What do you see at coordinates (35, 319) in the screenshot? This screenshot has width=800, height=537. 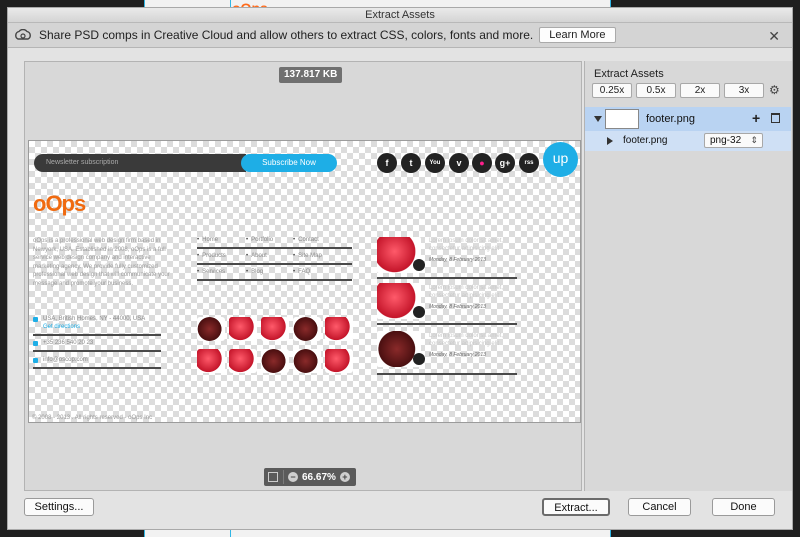 I see `location-icon` at bounding box center [35, 319].